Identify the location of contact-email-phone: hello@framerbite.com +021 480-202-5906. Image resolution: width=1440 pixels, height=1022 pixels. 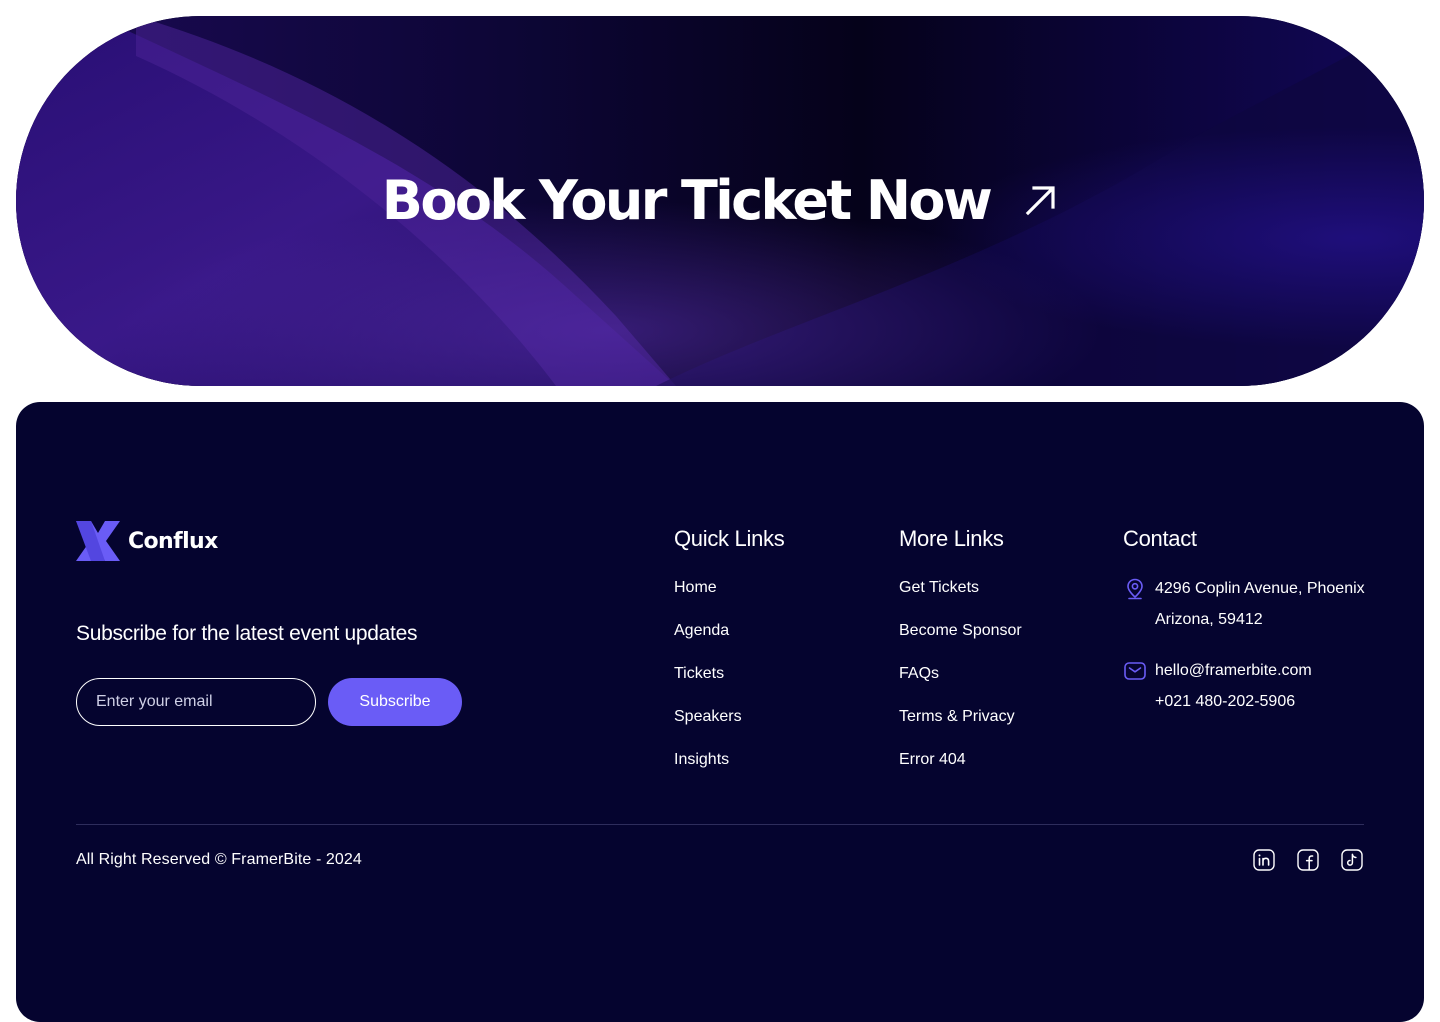
(1217, 688).